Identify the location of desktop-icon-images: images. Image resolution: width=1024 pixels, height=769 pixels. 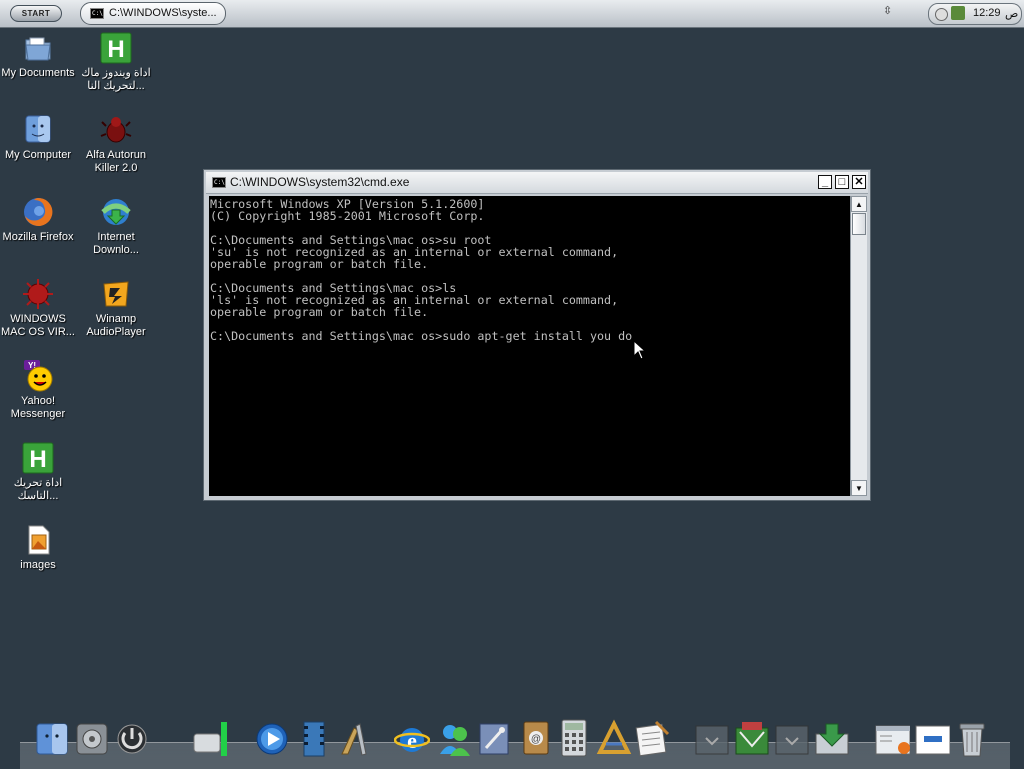
(38, 548).